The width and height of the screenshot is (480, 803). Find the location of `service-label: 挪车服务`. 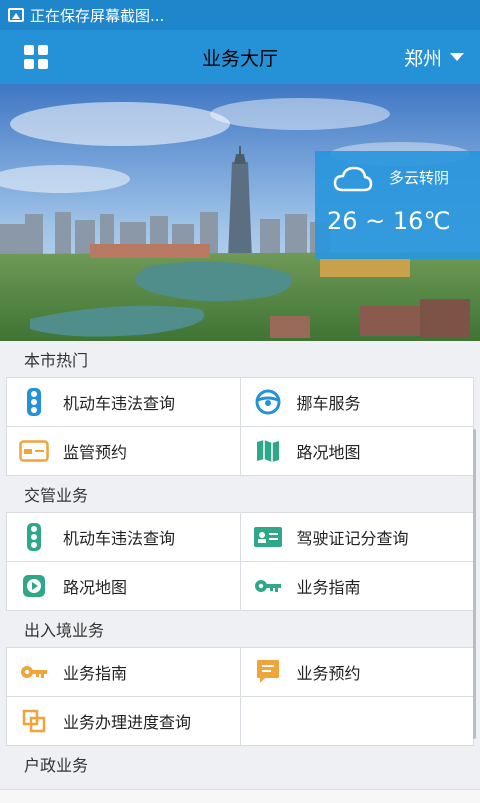

service-label: 挪车服务 is located at coordinates (328, 403).